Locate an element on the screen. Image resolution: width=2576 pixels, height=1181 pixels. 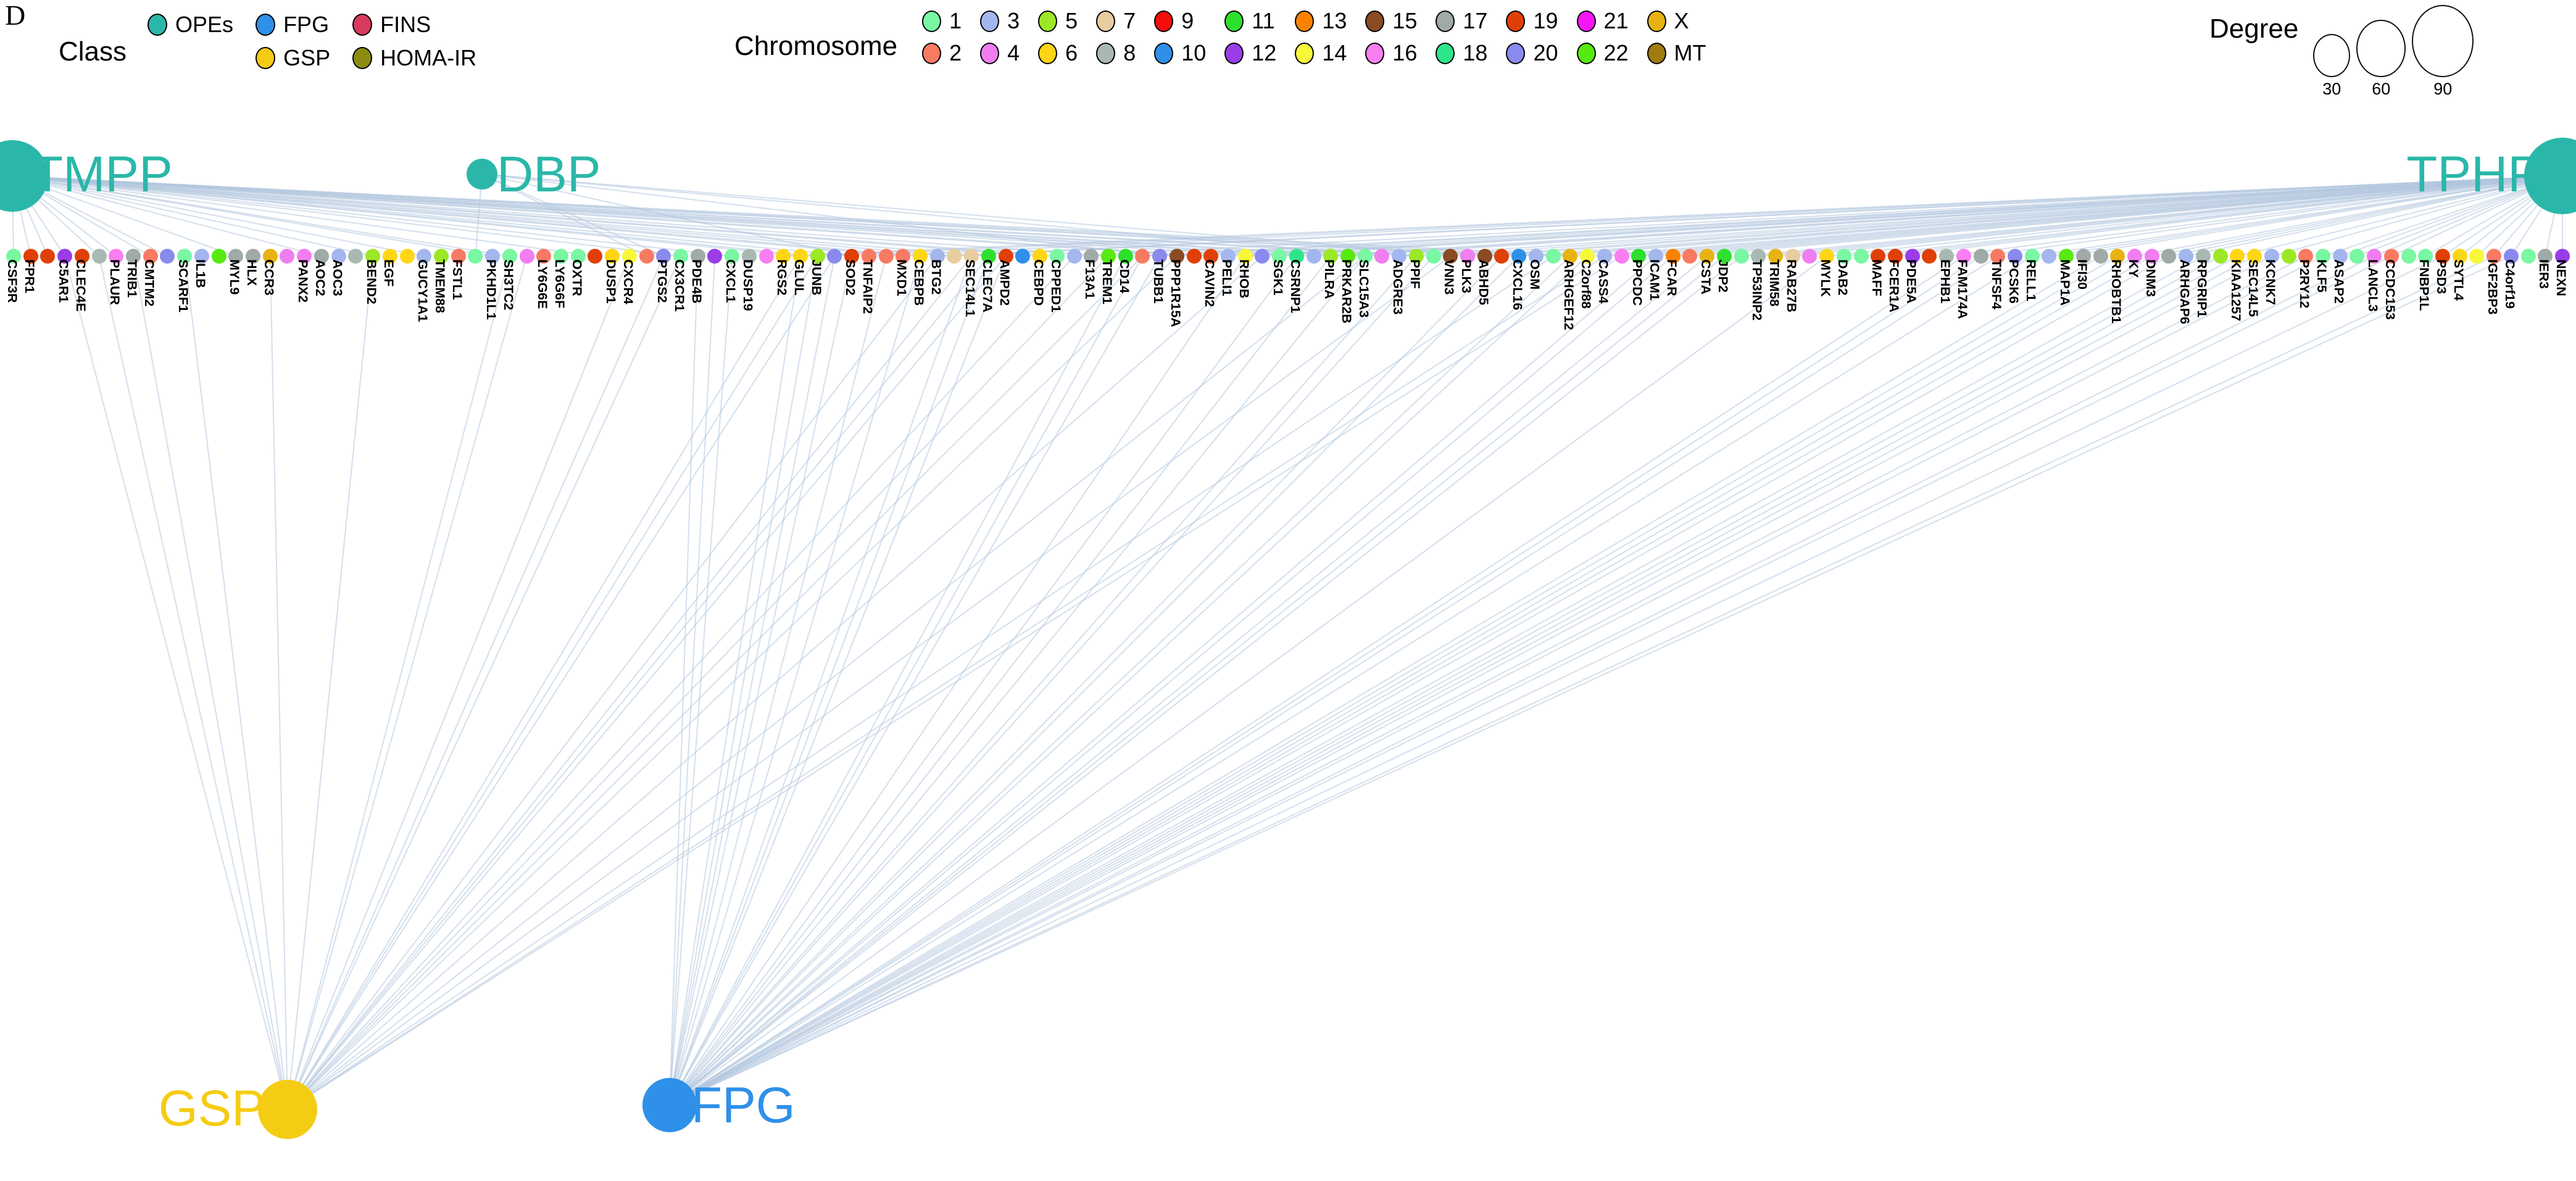
chromosome-legend-label: 9 is located at coordinates (1187, 20).